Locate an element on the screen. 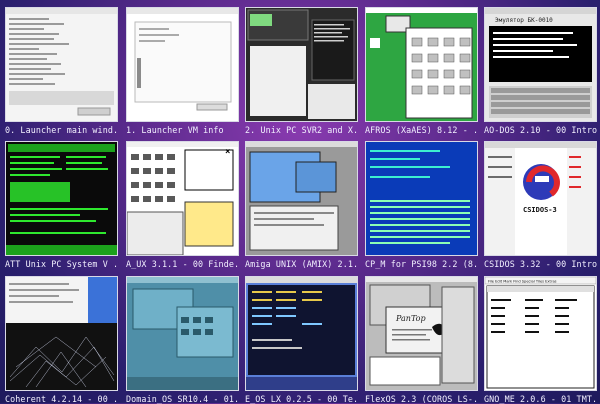 This screenshot has width=600, height=404. thumbnail-coherent is located at coordinates (61, 333).